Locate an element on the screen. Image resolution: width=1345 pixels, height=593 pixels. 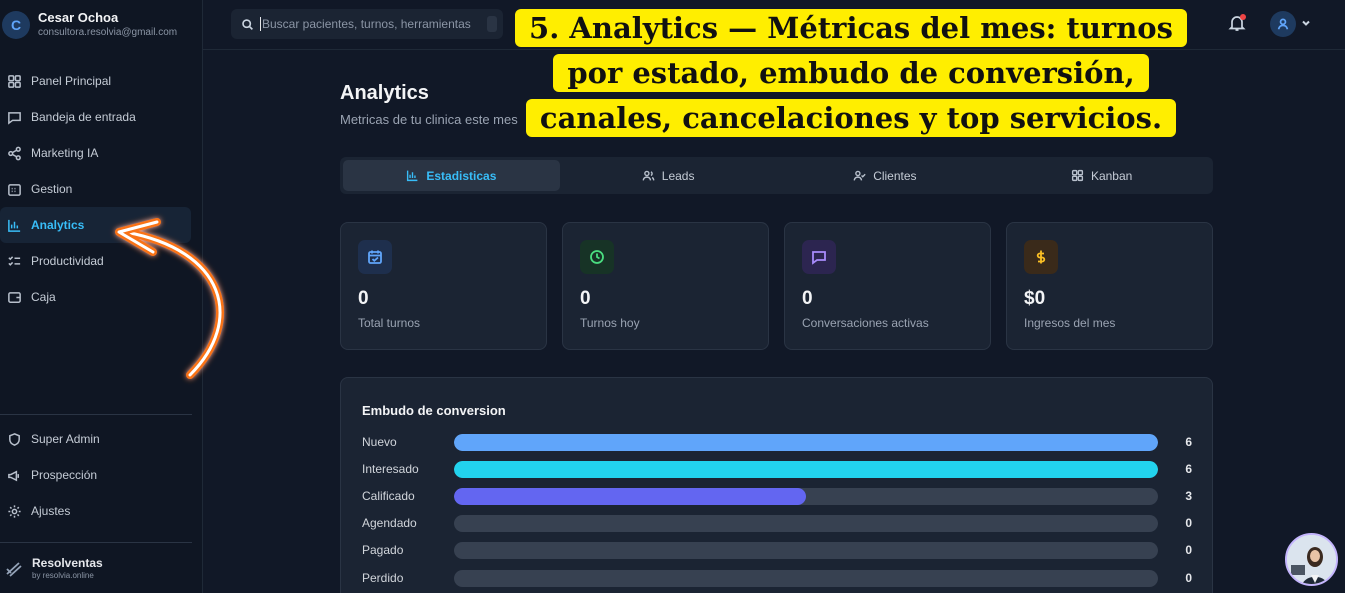
sidebar-item-panel-principal: Panel Principal is located at coordinates (95, 81).